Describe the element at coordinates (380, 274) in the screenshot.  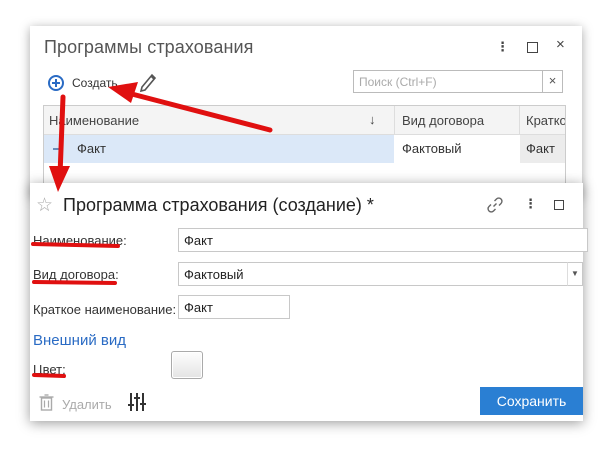
I see `contract-type-field: Фактовый` at that location.